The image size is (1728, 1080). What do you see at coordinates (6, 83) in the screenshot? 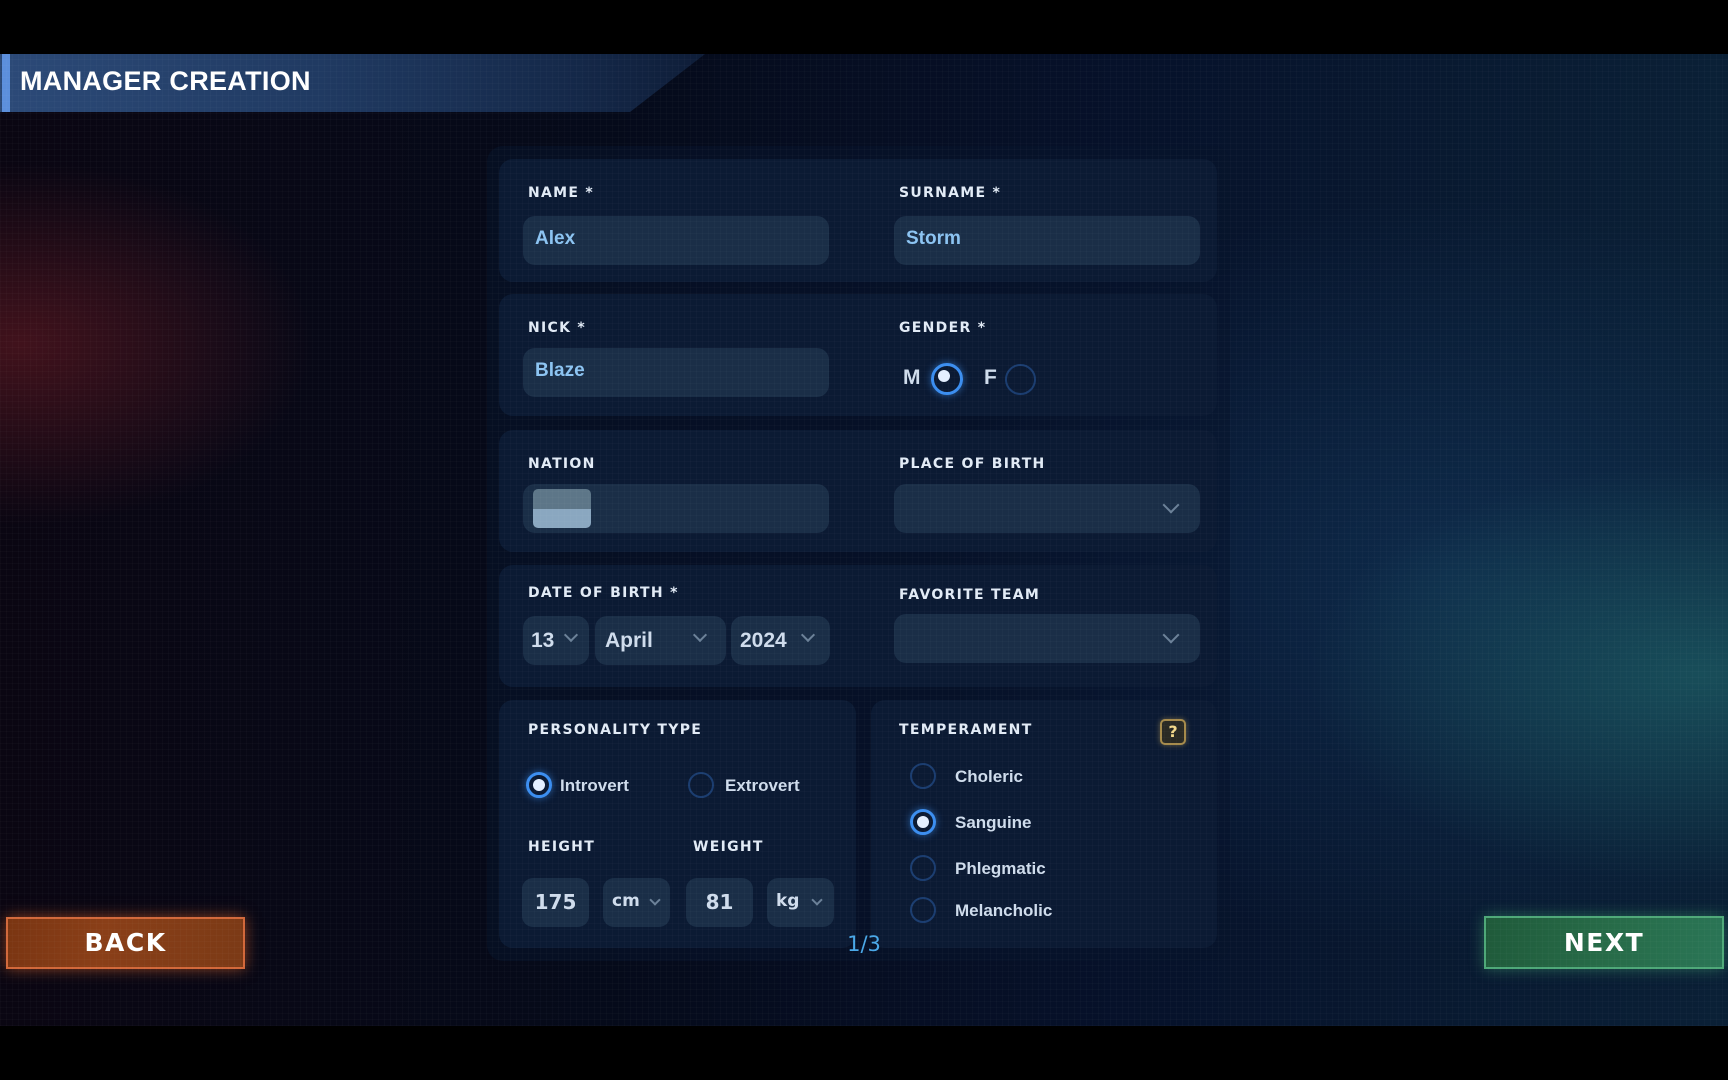
I see `header-accent-bar` at bounding box center [6, 83].